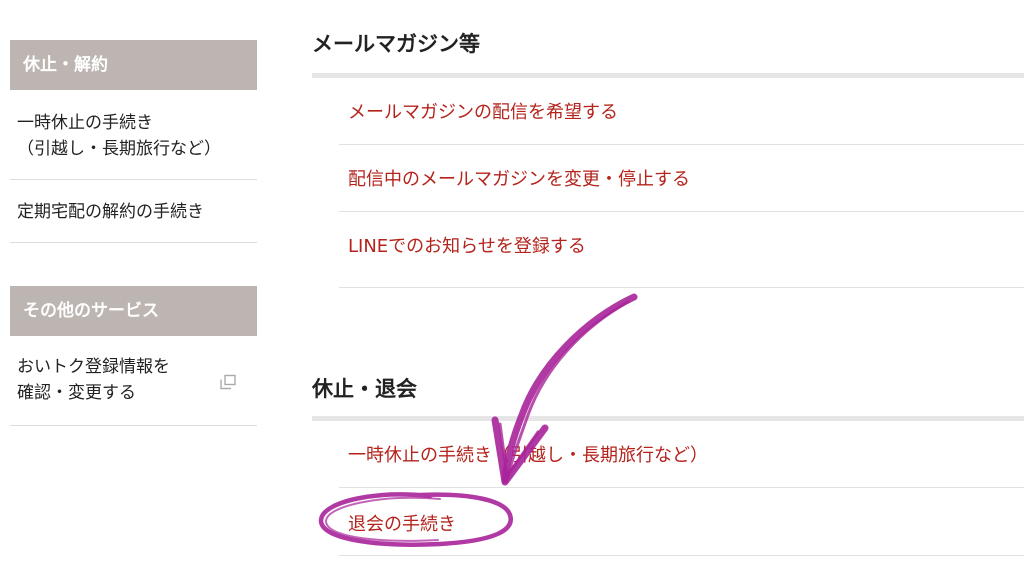  What do you see at coordinates (119, 149) in the screenshot?
I see `sidebar-item-label: （引越し・長期旅行など）` at bounding box center [119, 149].